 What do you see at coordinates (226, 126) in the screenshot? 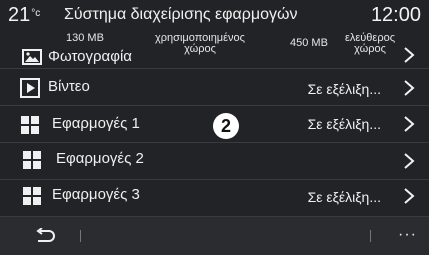
I see `callout-badge: 2` at bounding box center [226, 126].